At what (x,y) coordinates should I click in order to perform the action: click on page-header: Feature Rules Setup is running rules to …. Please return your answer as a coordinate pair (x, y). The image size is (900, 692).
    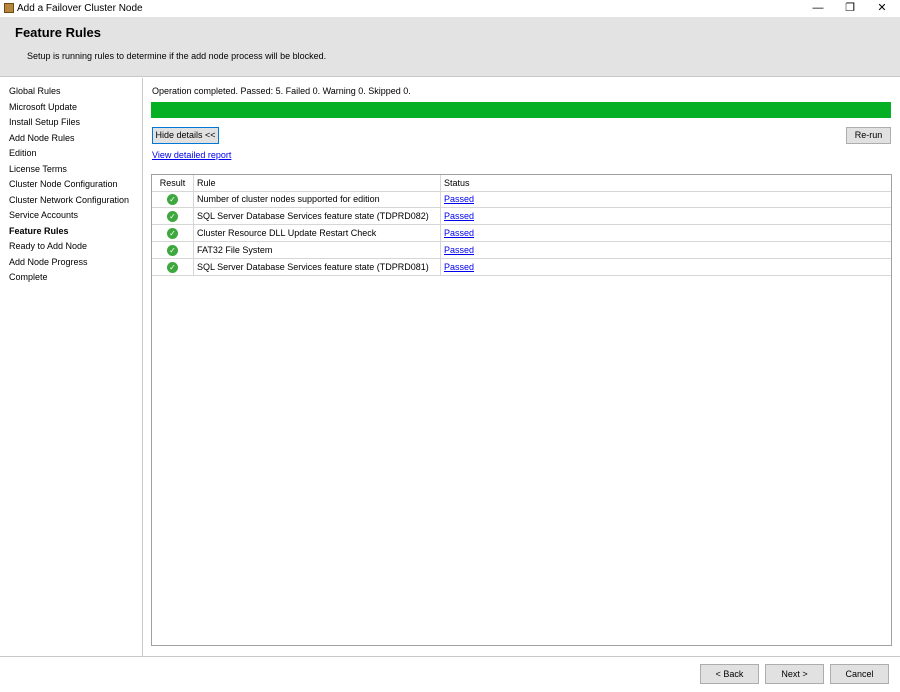
    Looking at the image, I should click on (450, 47).